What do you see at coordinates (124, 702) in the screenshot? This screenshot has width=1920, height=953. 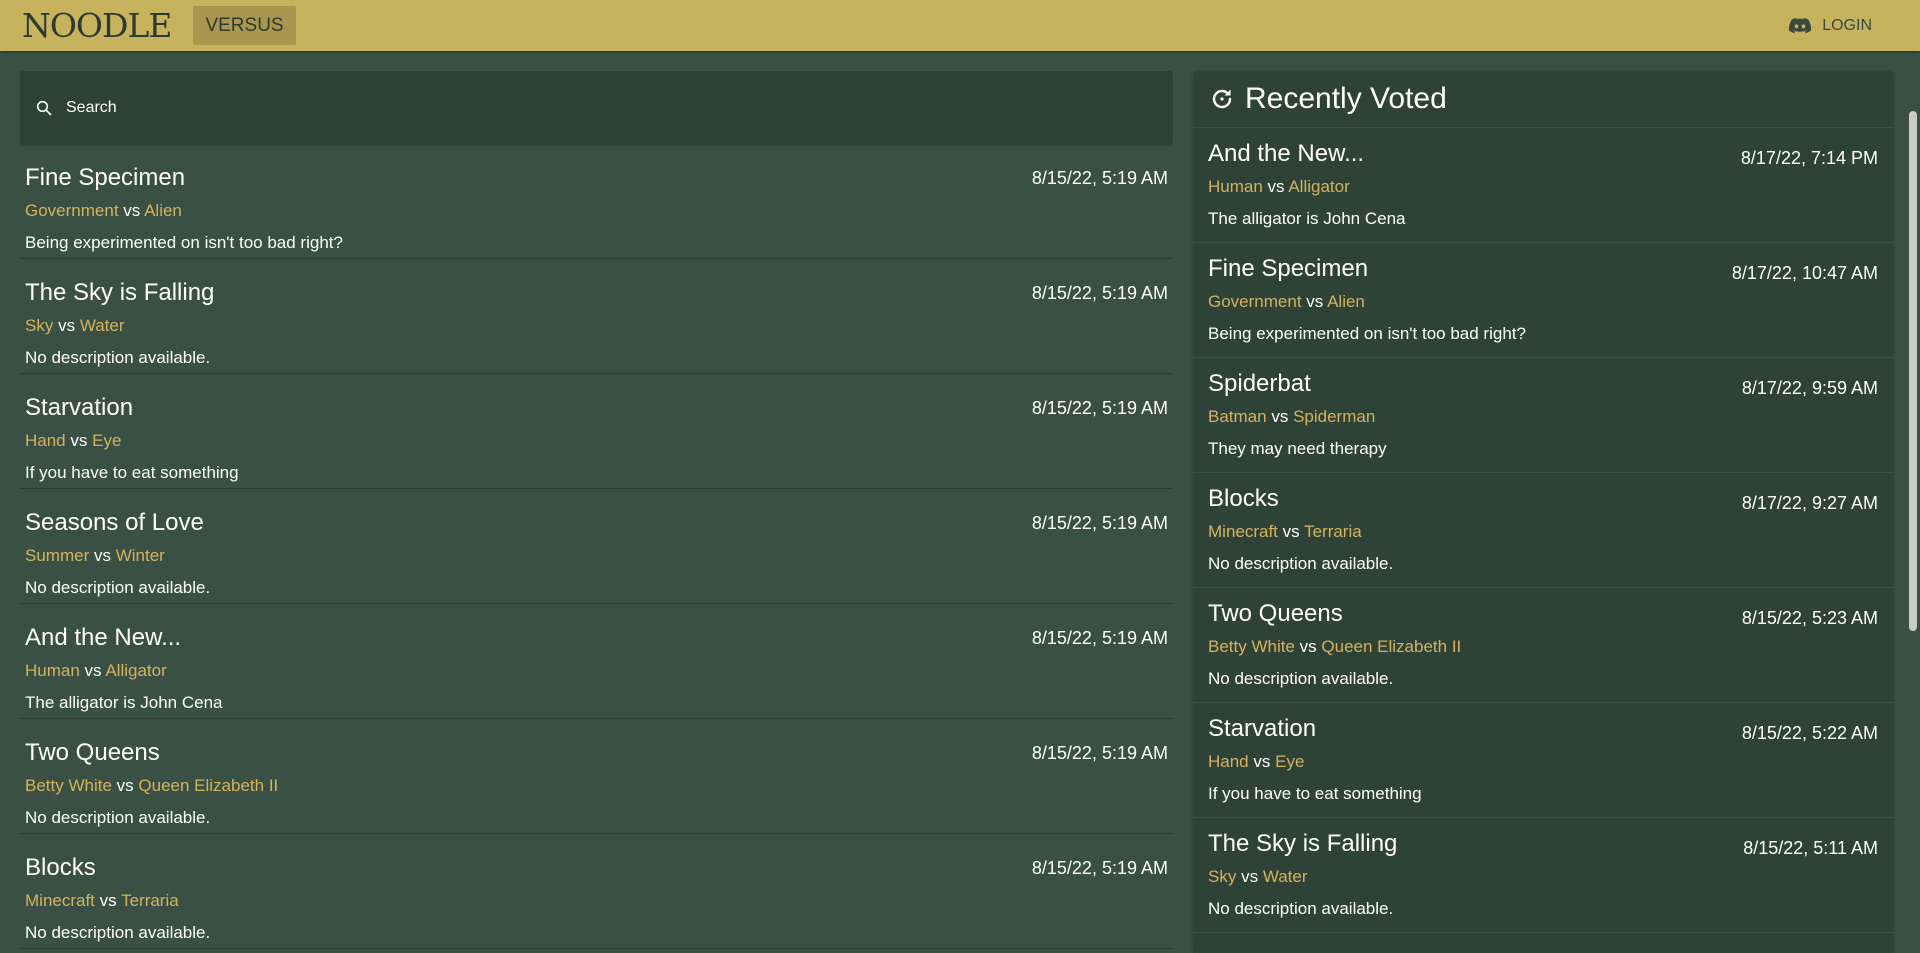 I see `matchup-description: The alligator is John Cena` at bounding box center [124, 702].